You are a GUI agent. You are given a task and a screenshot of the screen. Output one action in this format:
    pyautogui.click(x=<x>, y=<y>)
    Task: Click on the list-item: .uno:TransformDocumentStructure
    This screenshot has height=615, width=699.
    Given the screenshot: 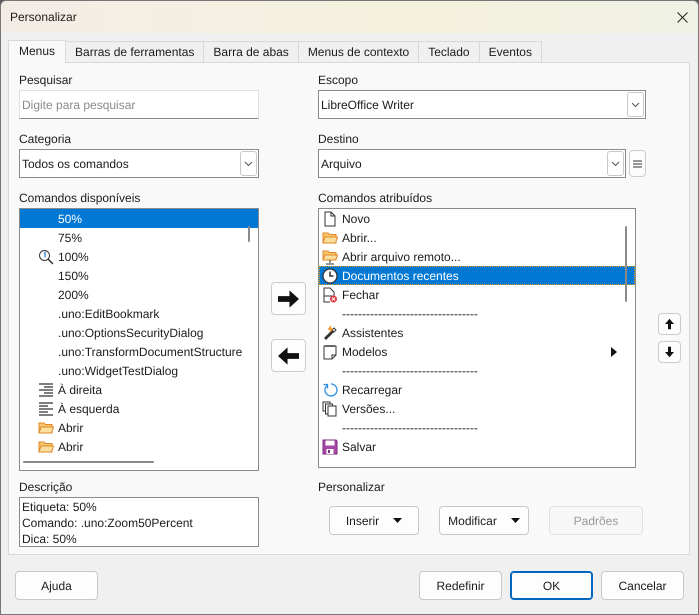 What is the action you would take?
    pyautogui.click(x=139, y=351)
    